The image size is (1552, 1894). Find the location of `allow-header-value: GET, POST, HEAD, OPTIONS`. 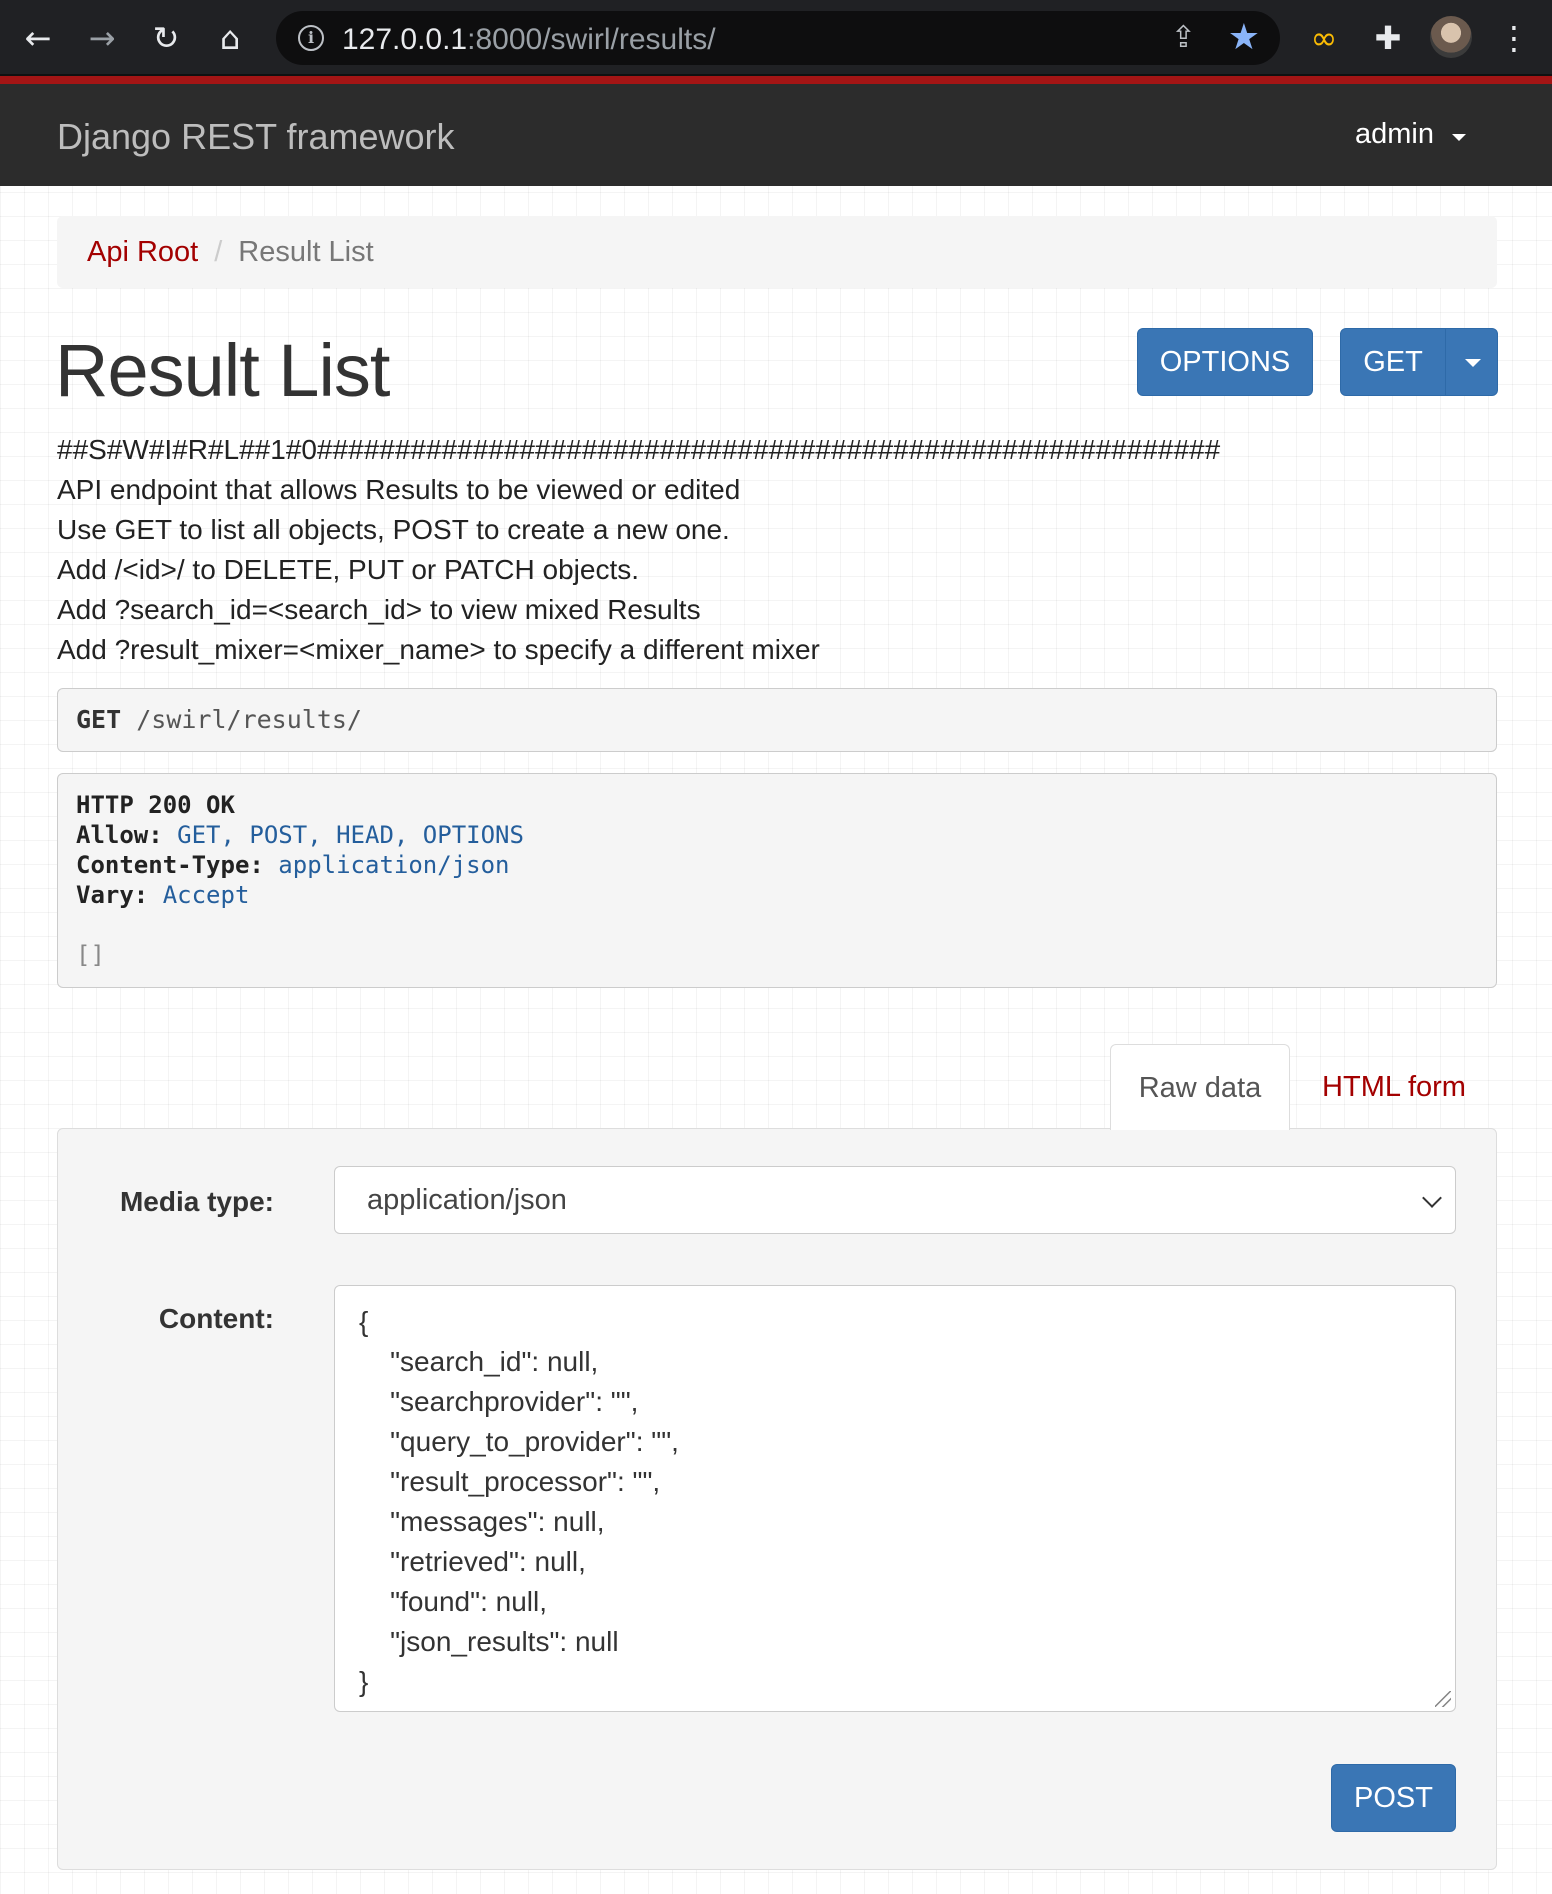

allow-header-value: GET, POST, HEAD, OPTIONS is located at coordinates (350, 835).